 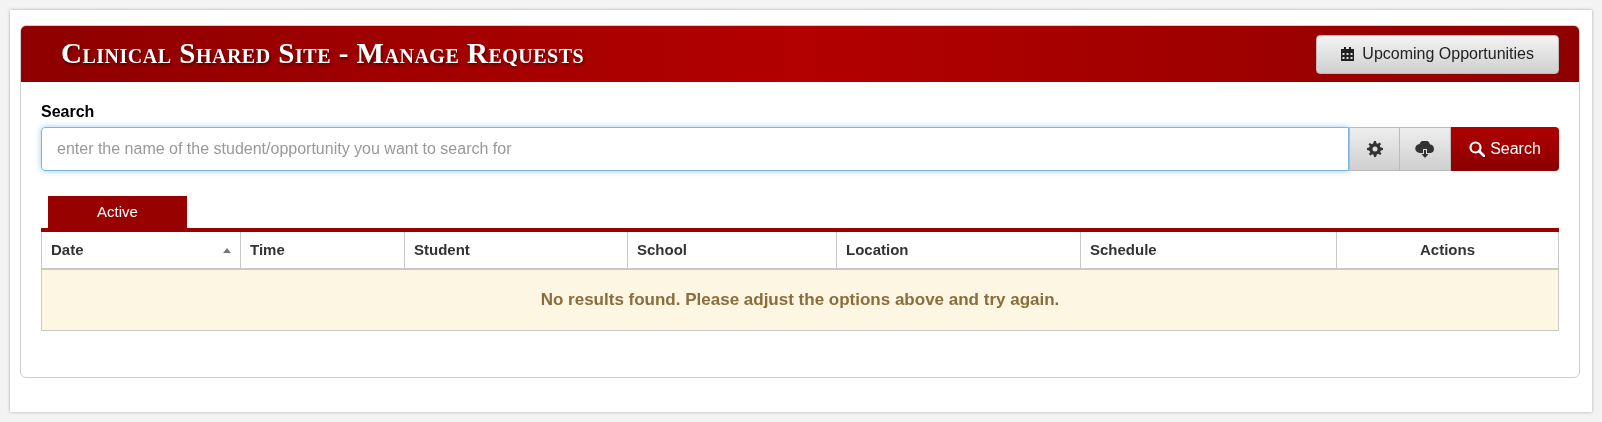 I want to click on calendar-icon, so click(x=1348, y=54).